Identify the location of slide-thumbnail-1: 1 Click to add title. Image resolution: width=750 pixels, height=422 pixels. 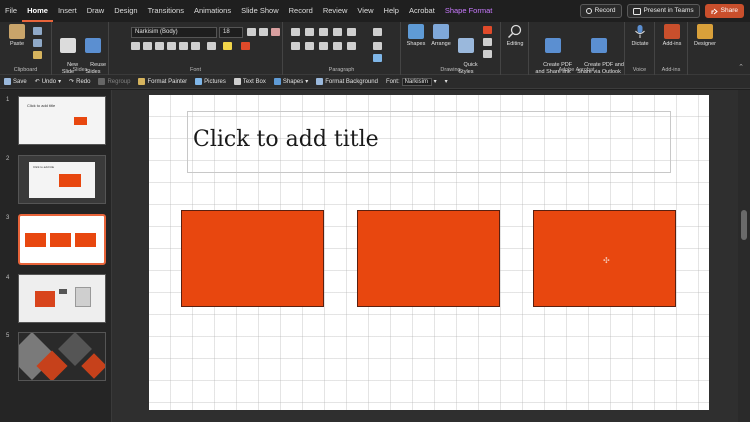
(56, 120).